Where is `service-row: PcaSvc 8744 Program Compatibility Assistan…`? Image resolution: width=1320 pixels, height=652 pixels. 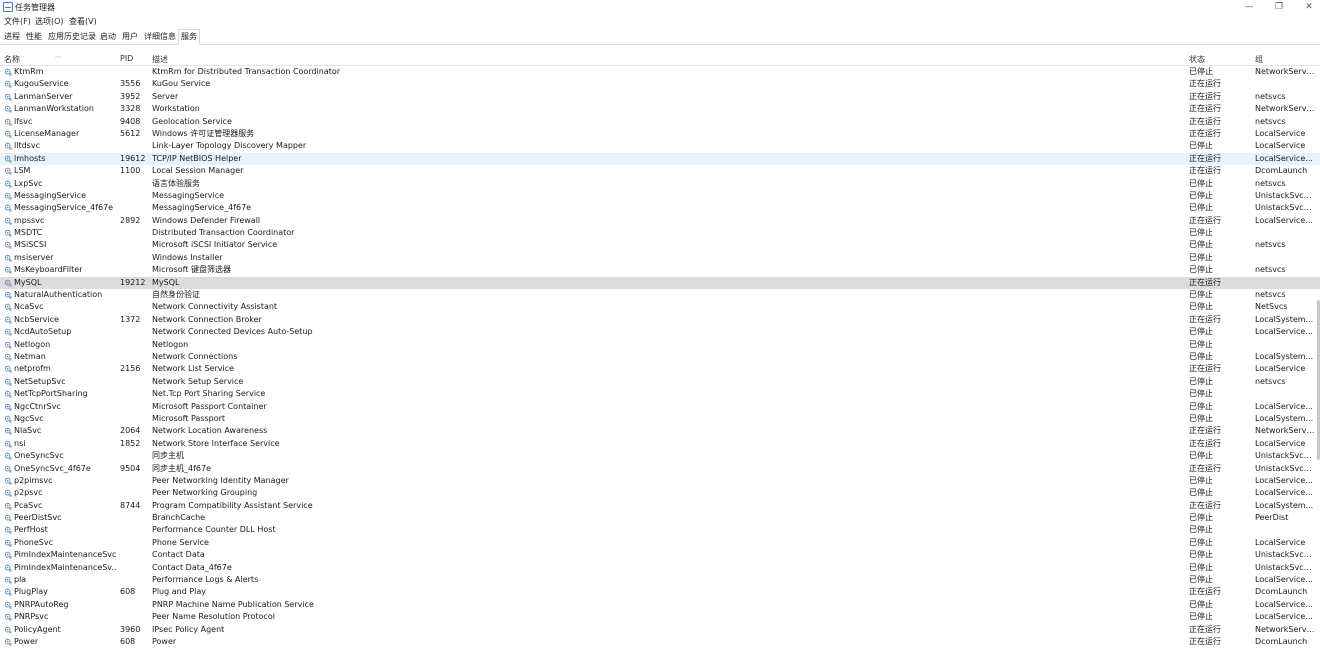
service-row: PcaSvc 8744 Program Compatibility Assistan… is located at coordinates (660, 506).